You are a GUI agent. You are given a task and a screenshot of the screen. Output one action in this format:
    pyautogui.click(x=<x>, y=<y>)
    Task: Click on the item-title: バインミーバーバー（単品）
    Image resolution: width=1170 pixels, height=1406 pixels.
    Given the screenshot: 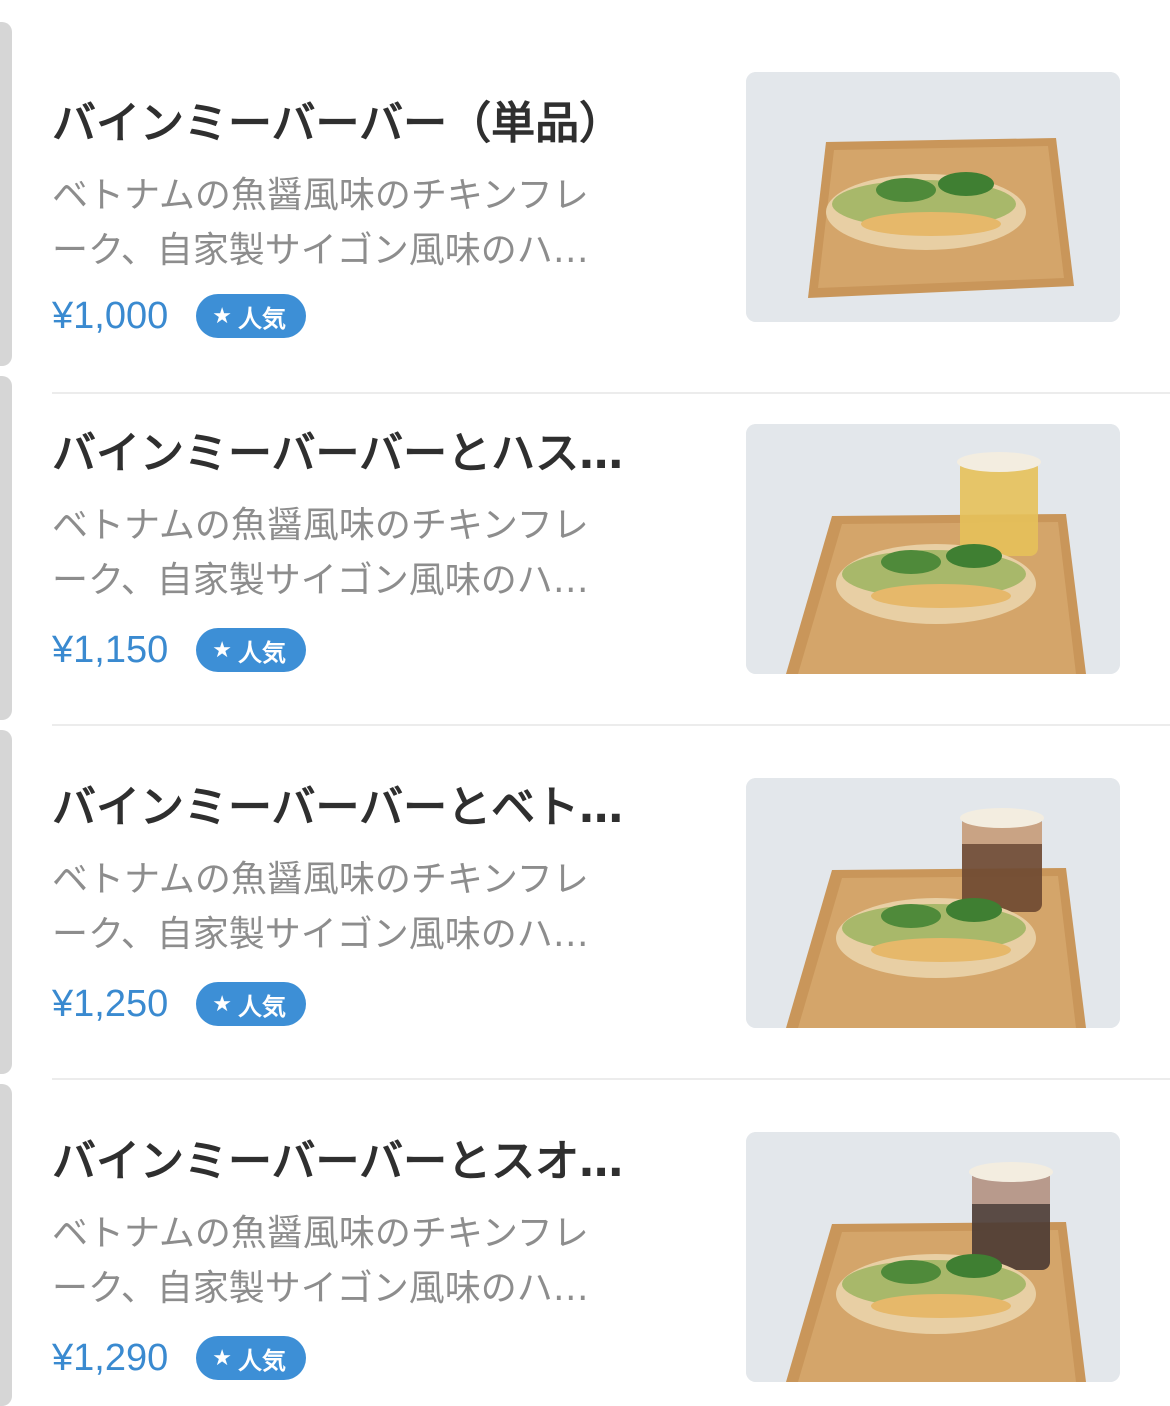 What is the action you would take?
    pyautogui.click(x=338, y=123)
    